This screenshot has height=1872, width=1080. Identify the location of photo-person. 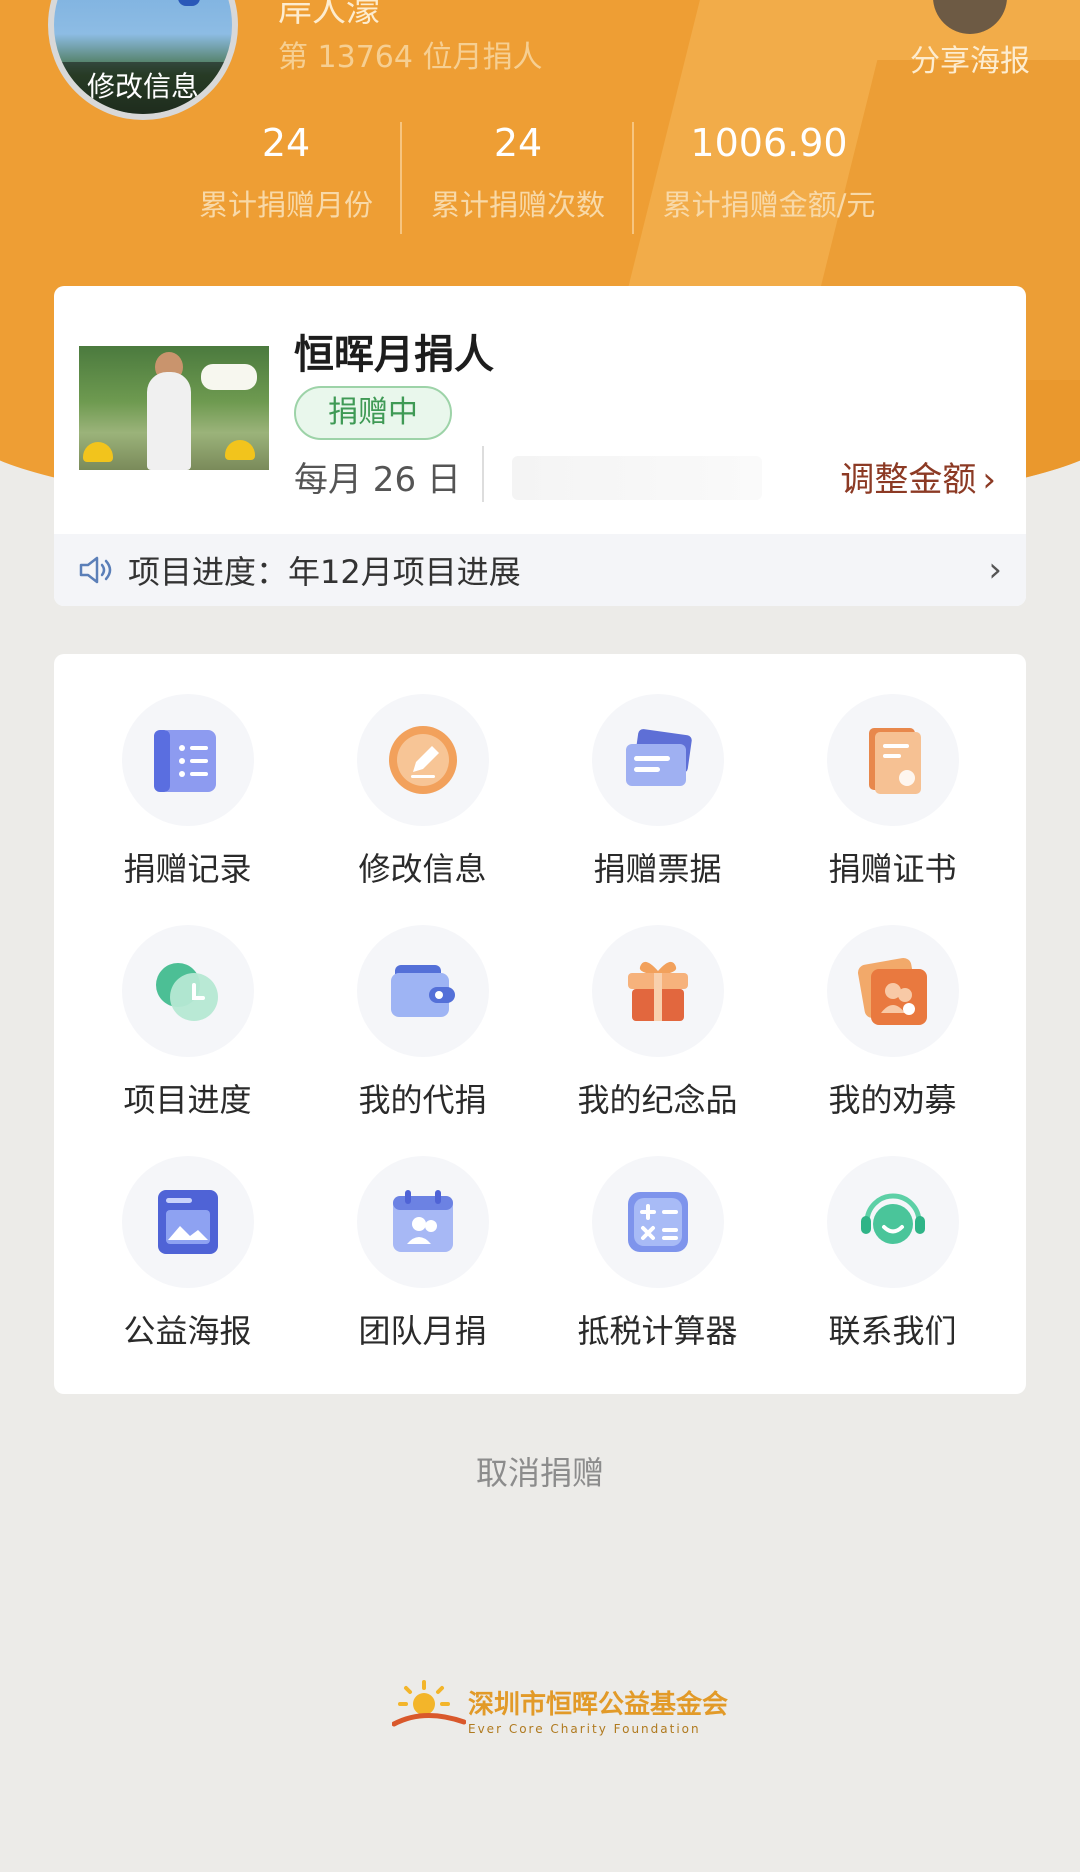
(169, 421).